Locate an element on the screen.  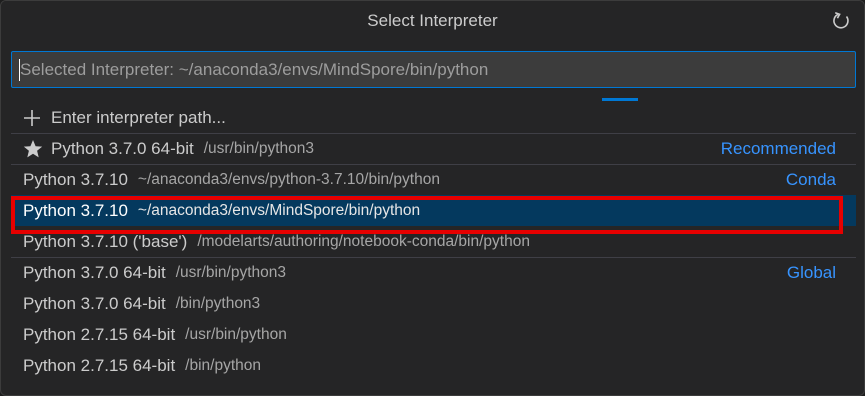
quick-pick-title: Select Interpreter is located at coordinates (432, 20).